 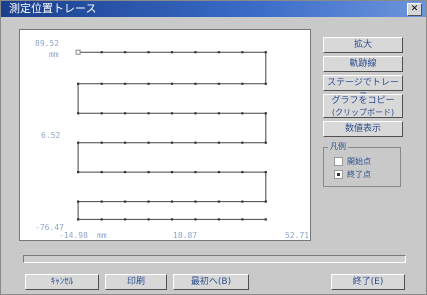 What do you see at coordinates (47, 43) in the screenshot?
I see `y-tick-top: 89.52` at bounding box center [47, 43].